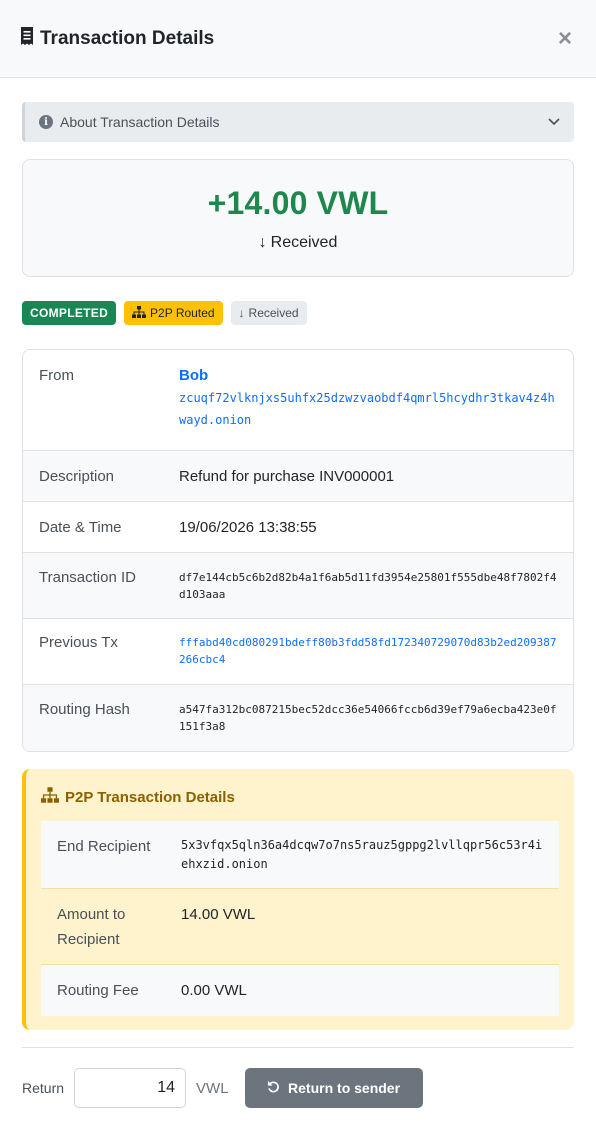 This screenshot has width=596, height=1128. What do you see at coordinates (212, 1088) in the screenshot?
I see `return-unit: VWL` at bounding box center [212, 1088].